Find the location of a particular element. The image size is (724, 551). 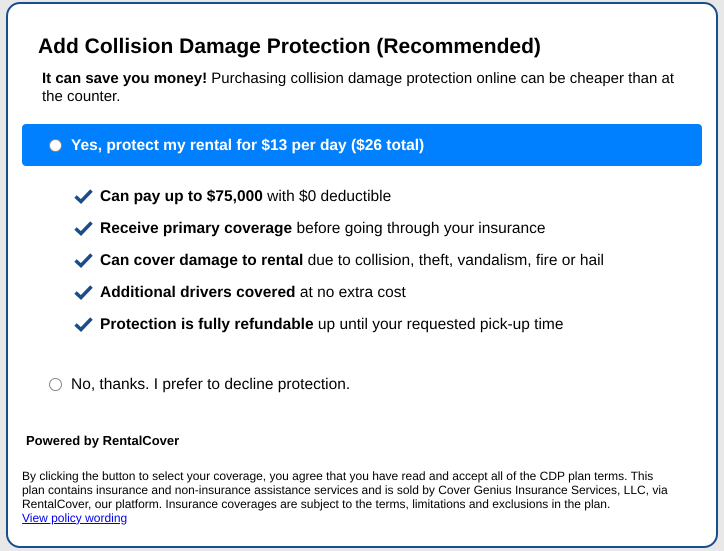

benefit-text: Can pay up to $75,000 with $0 deductible is located at coordinates (246, 197).